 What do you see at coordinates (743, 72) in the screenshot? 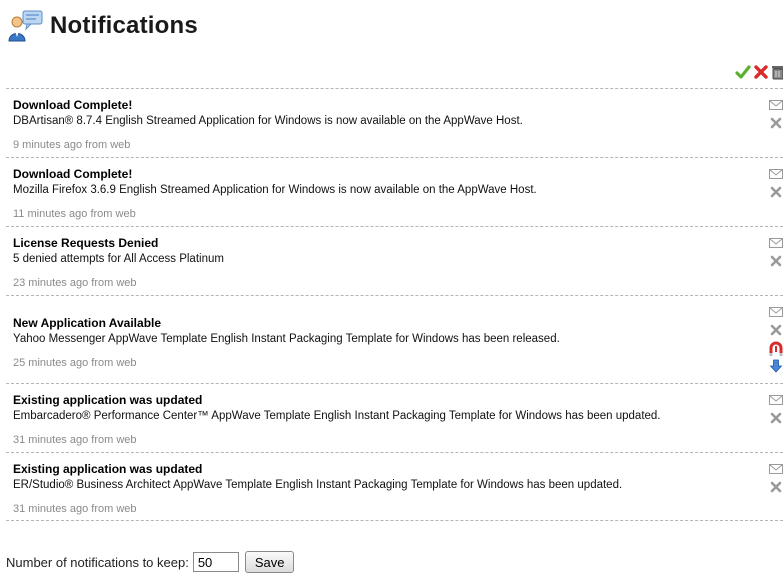
I see `mark-all-read-check-icon` at bounding box center [743, 72].